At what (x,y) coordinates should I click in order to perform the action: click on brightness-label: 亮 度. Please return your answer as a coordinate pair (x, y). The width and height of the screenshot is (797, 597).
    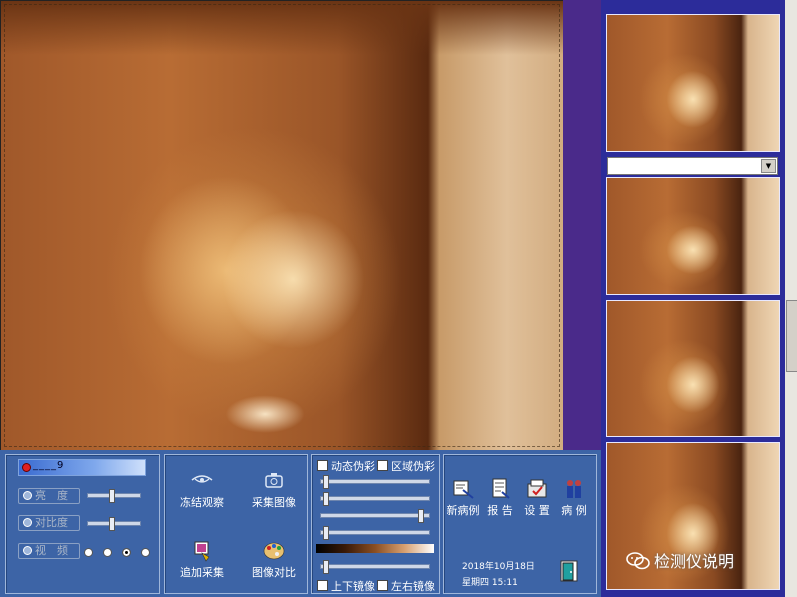
    Looking at the image, I should click on (51, 495).